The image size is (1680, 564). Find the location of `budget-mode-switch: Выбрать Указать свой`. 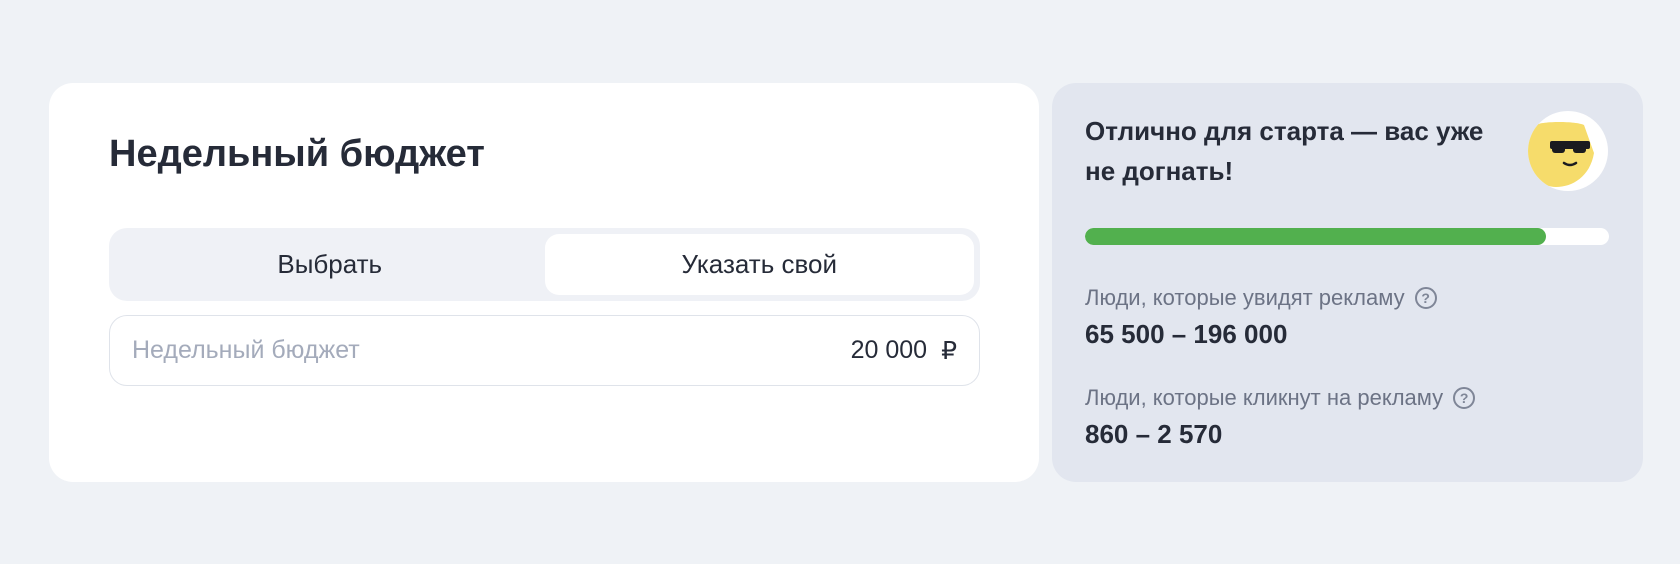

budget-mode-switch: Выбрать Указать свой is located at coordinates (544, 264).